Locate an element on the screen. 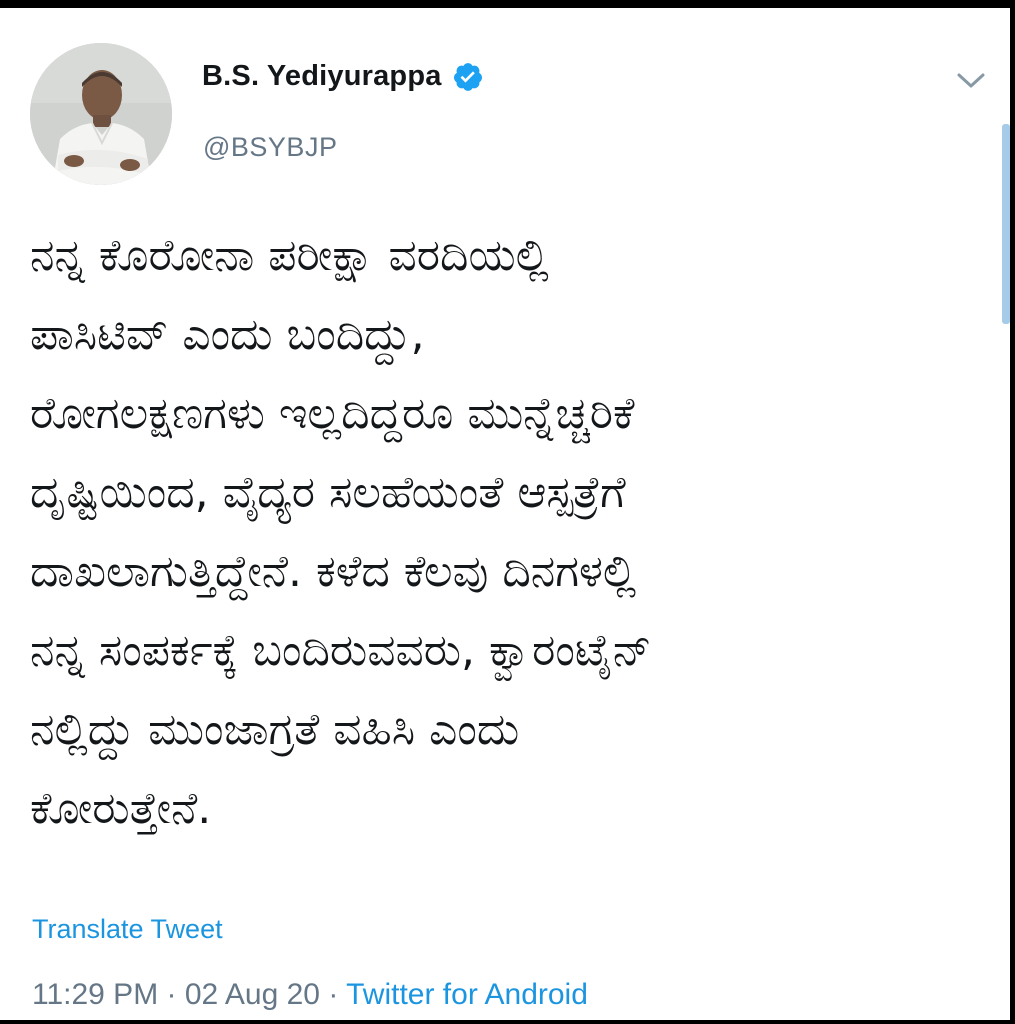 Image resolution: width=1015 pixels, height=1024 pixels. author-row: B.S. Yediyurappa is located at coordinates (343, 76).